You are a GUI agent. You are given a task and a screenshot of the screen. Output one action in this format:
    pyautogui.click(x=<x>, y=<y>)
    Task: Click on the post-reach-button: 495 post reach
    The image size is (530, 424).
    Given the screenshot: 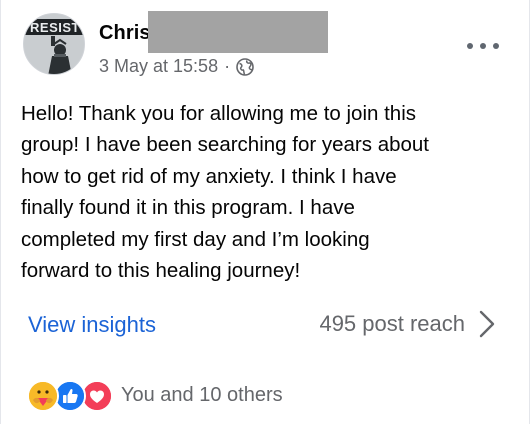 What is the action you would take?
    pyautogui.click(x=407, y=324)
    